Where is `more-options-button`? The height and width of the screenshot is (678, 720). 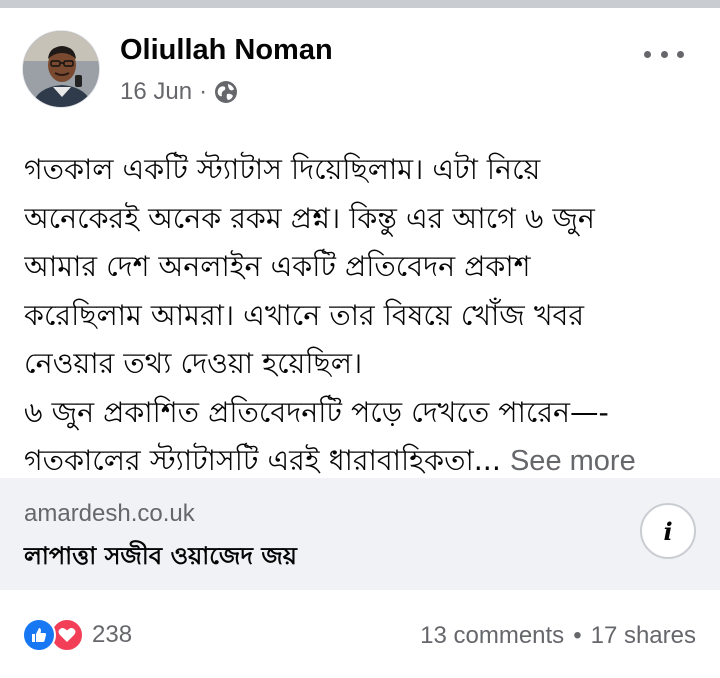 more-options-button is located at coordinates (664, 54).